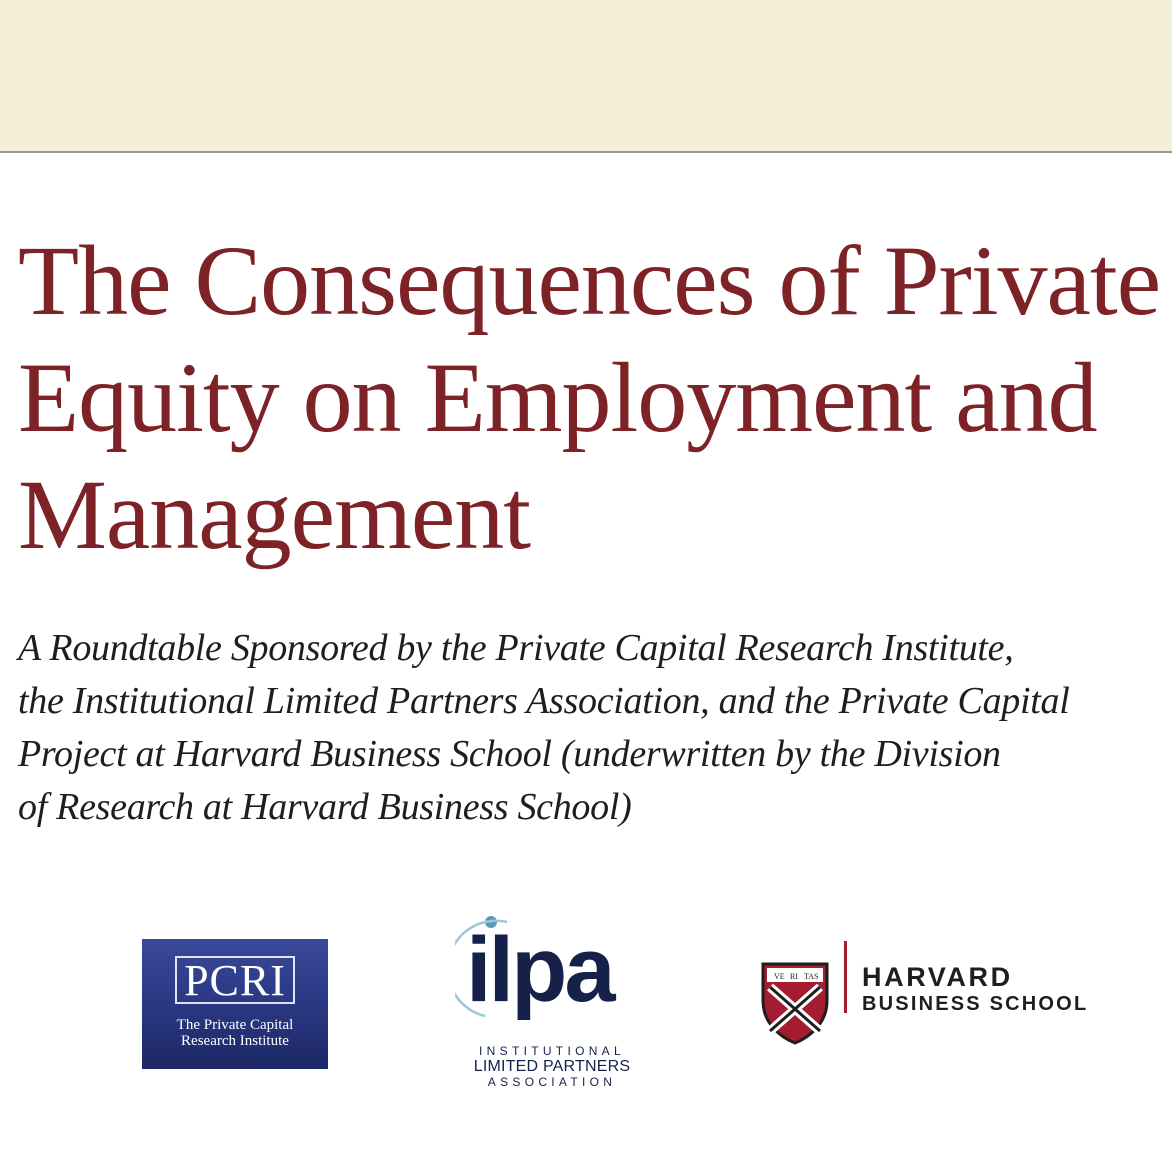 The height and width of the screenshot is (1172, 1172). I want to click on title-line: Equity on Employment and, so click(558, 397).